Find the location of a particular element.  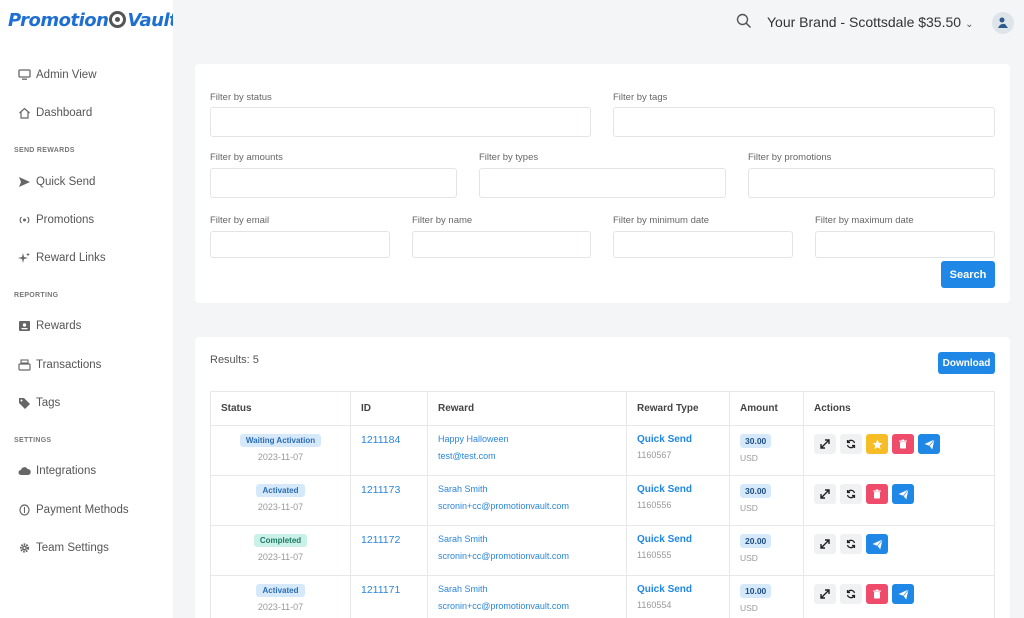

reward-email: test@test.com is located at coordinates (527, 456).